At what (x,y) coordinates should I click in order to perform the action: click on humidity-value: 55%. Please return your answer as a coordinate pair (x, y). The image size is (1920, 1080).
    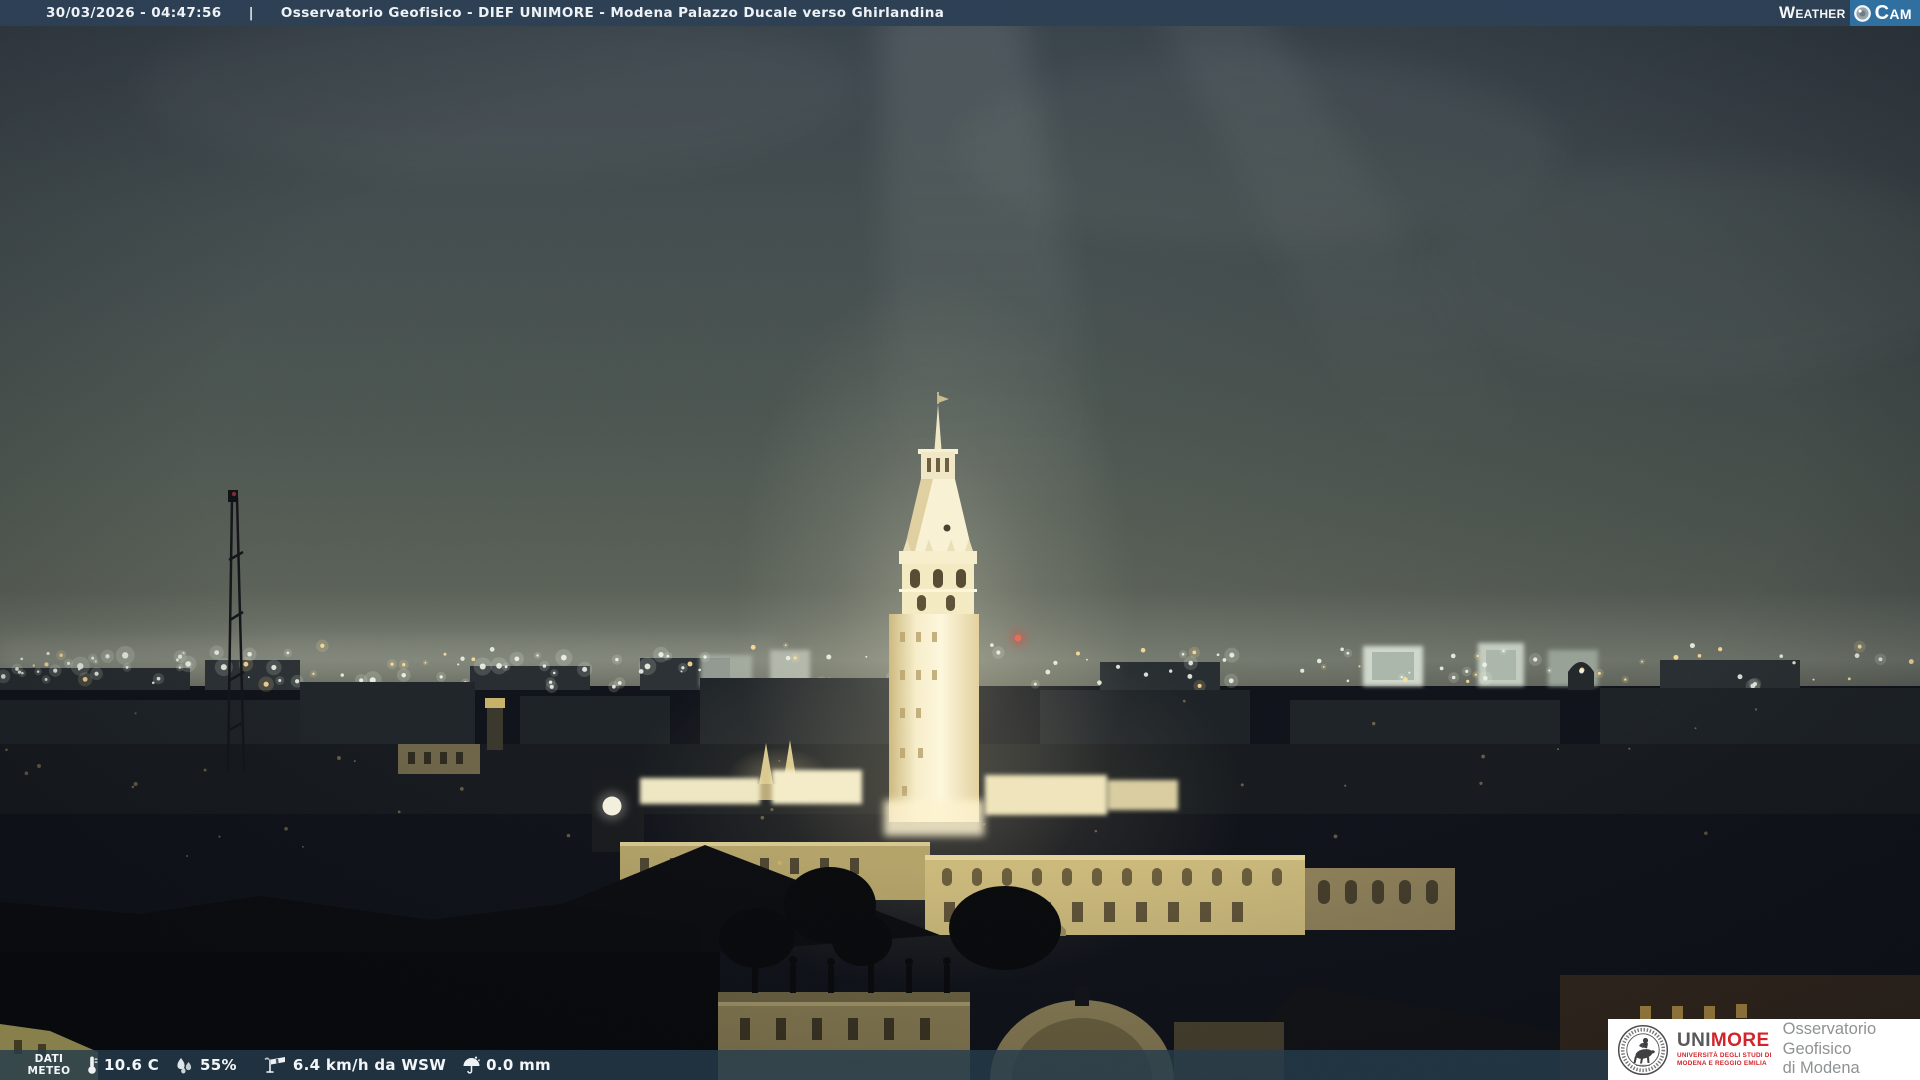
    Looking at the image, I should click on (218, 1065).